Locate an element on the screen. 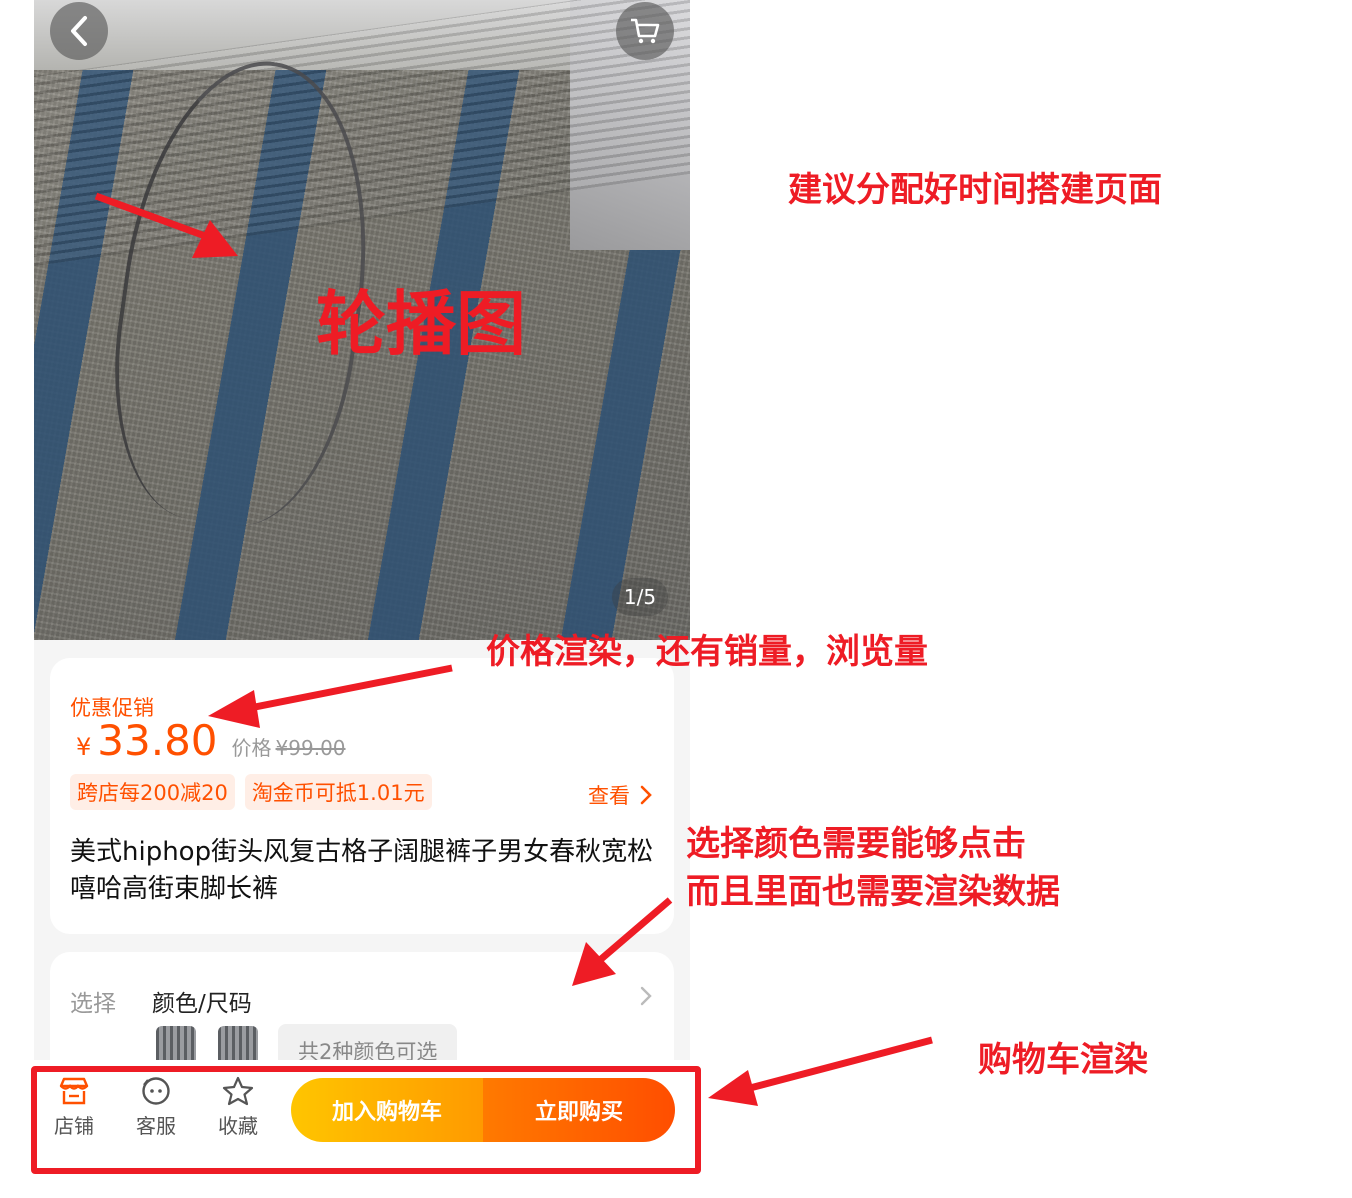 The height and width of the screenshot is (1198, 1352). annotation-page-note: 建议分配好时间搭建页面 is located at coordinates (975, 190).